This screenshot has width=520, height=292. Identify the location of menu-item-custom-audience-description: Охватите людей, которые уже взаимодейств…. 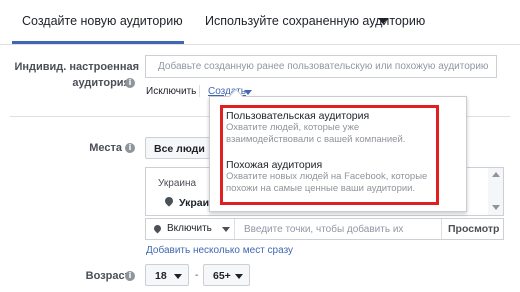
(316, 133).